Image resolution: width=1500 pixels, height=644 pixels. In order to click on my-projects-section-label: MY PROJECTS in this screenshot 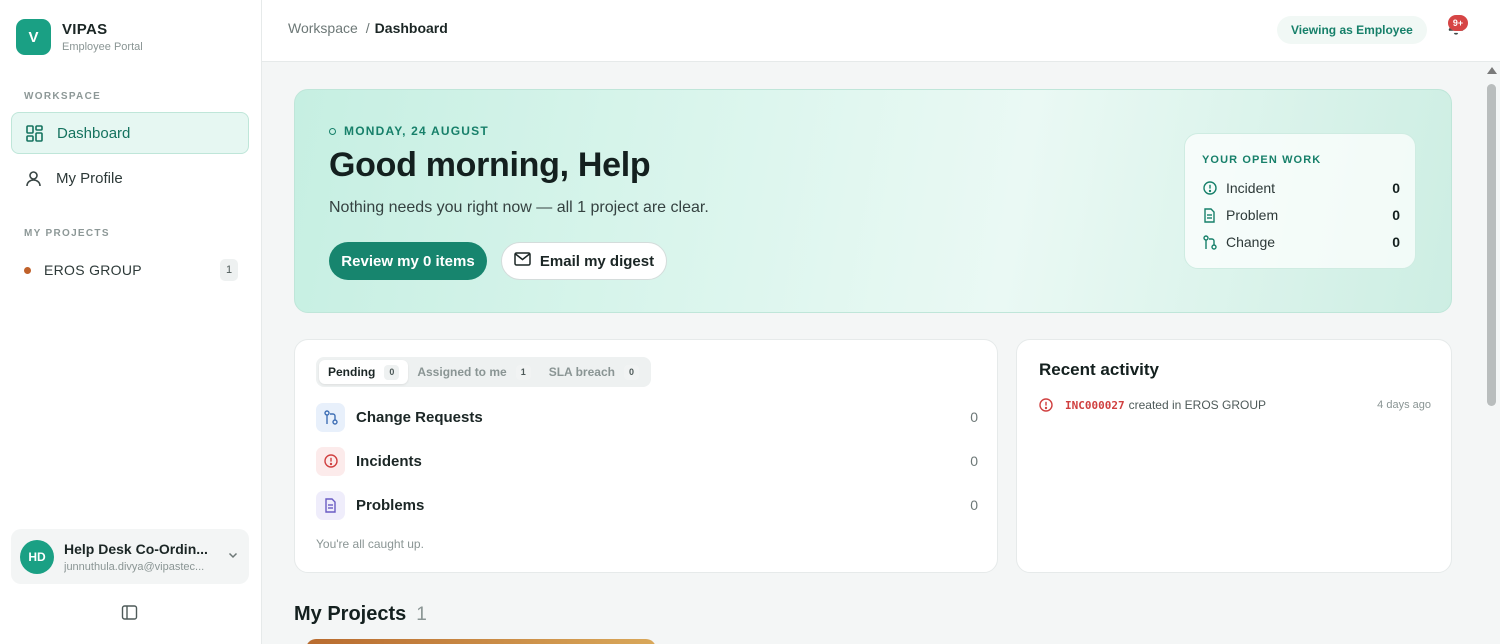, I will do `click(67, 233)`.